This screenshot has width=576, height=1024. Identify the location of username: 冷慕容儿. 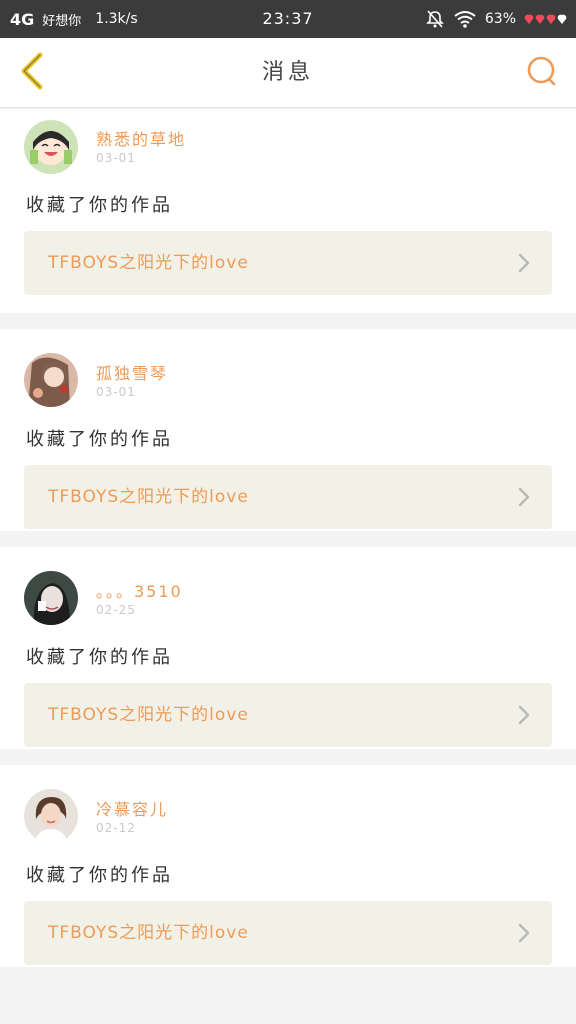
(132, 808).